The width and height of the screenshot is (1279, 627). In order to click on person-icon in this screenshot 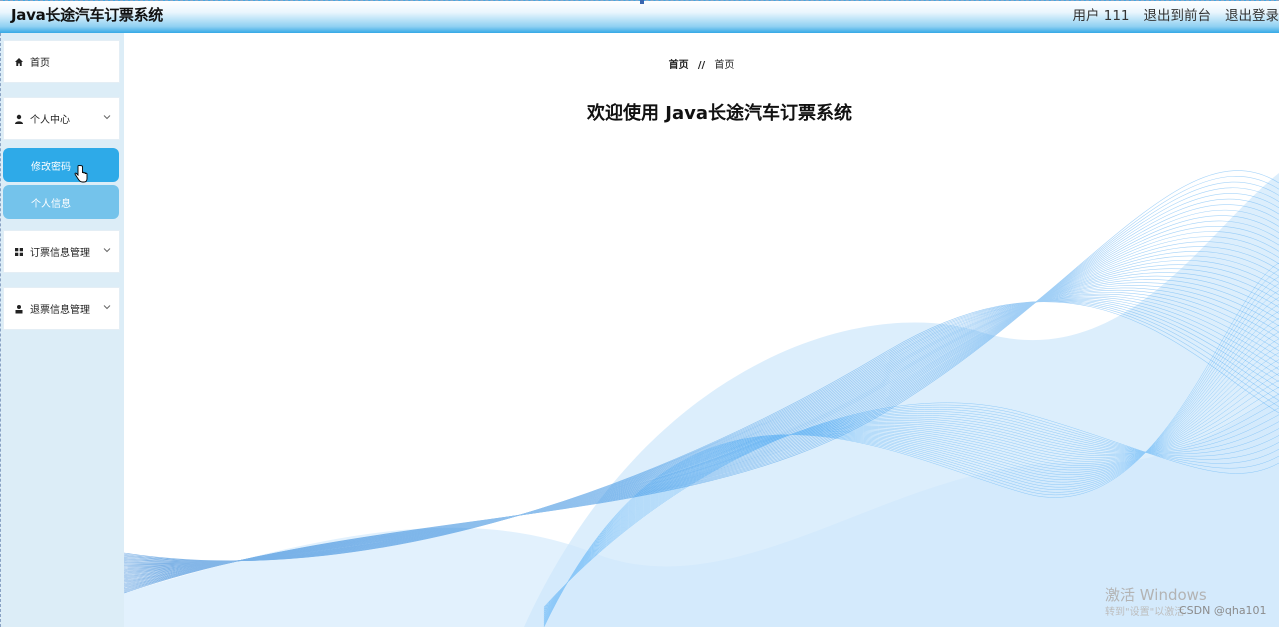, I will do `click(18, 308)`.